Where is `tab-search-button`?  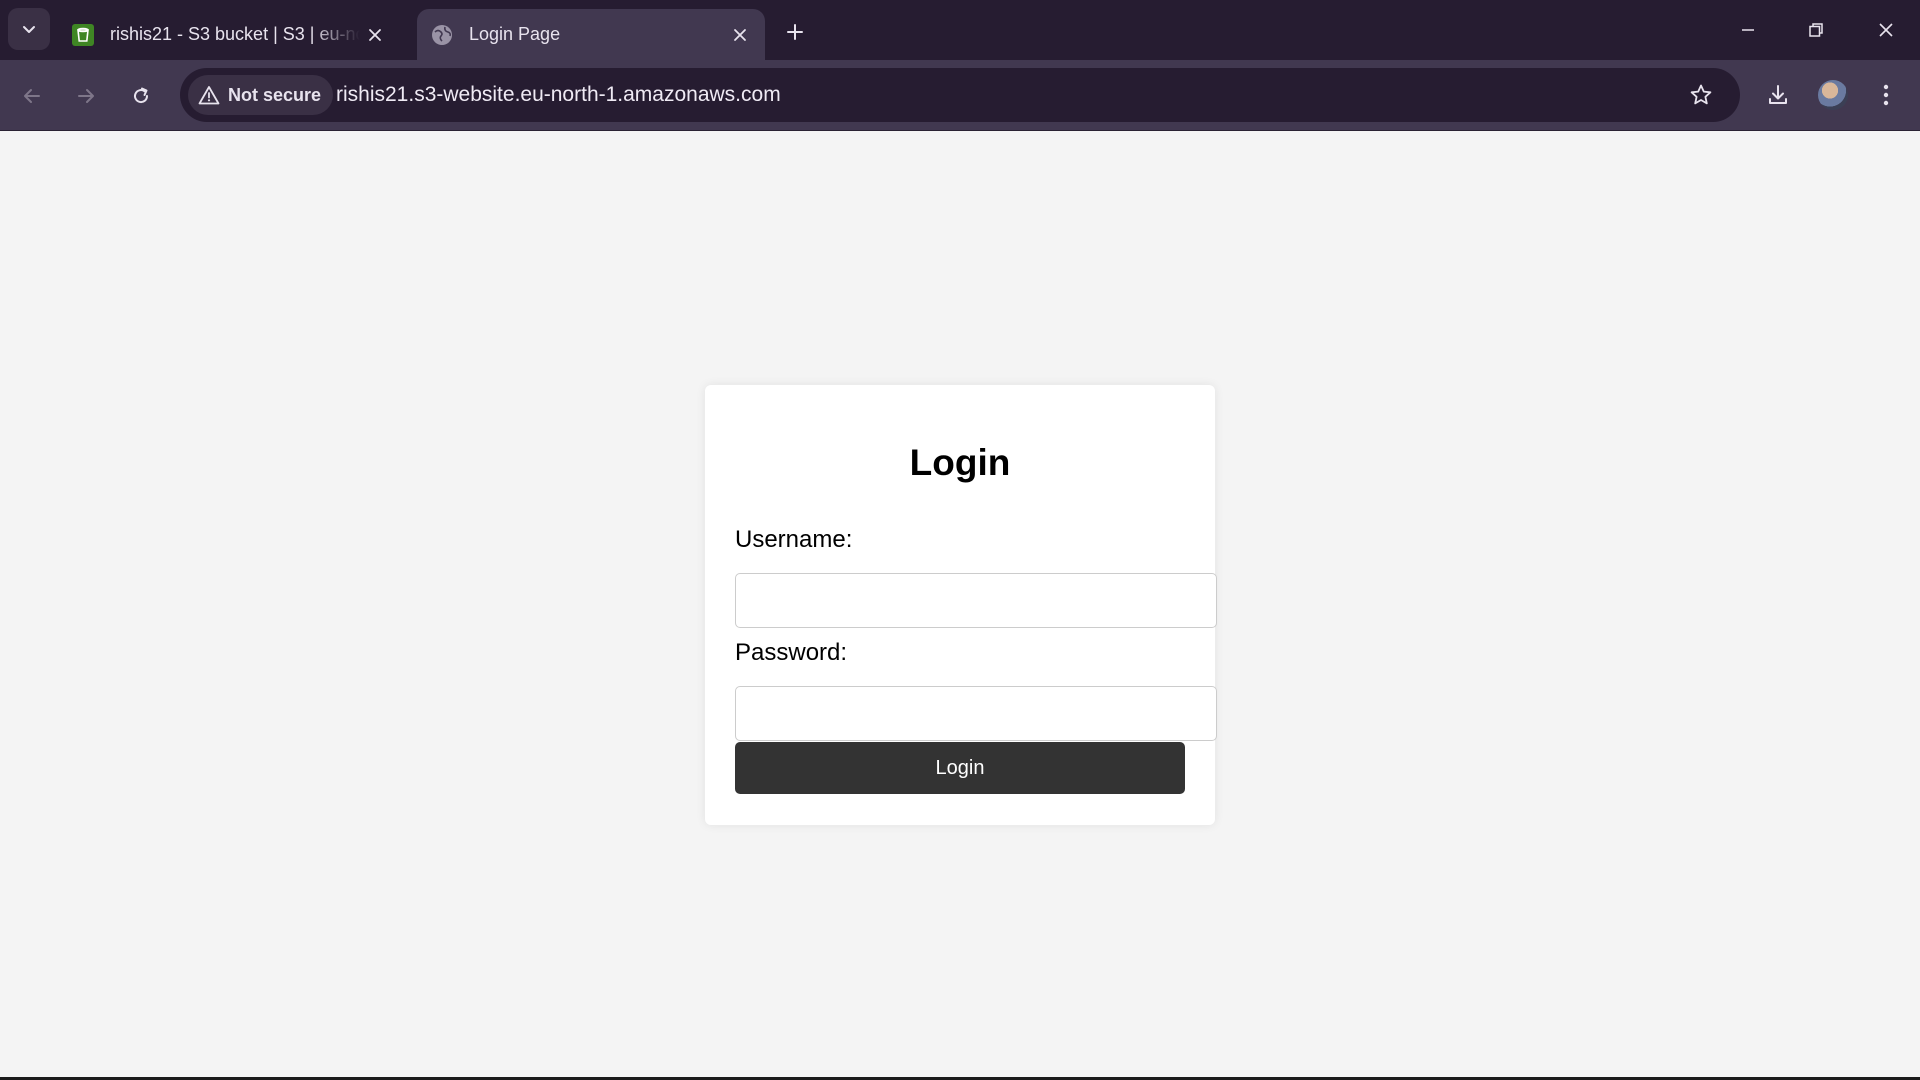
tab-search-button is located at coordinates (29, 29).